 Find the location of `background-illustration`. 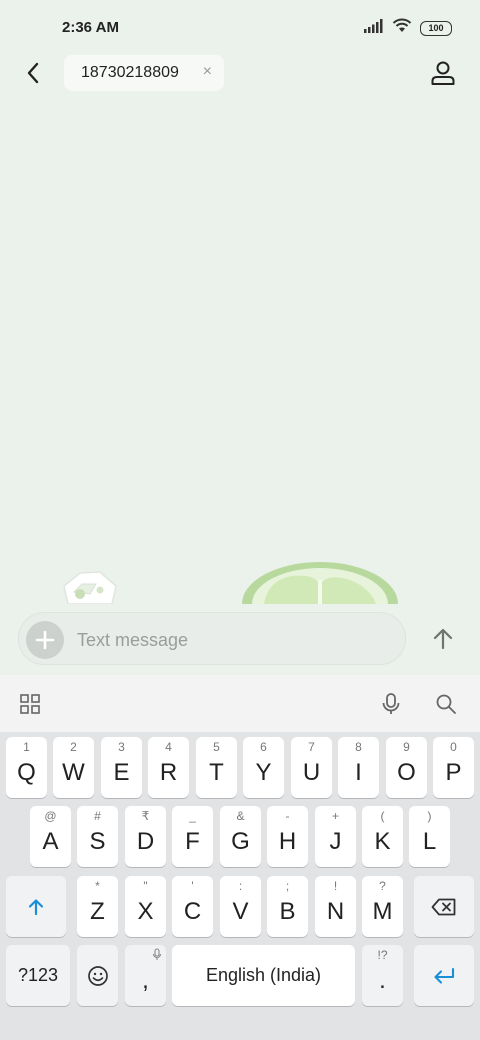

background-illustration is located at coordinates (240, 582).